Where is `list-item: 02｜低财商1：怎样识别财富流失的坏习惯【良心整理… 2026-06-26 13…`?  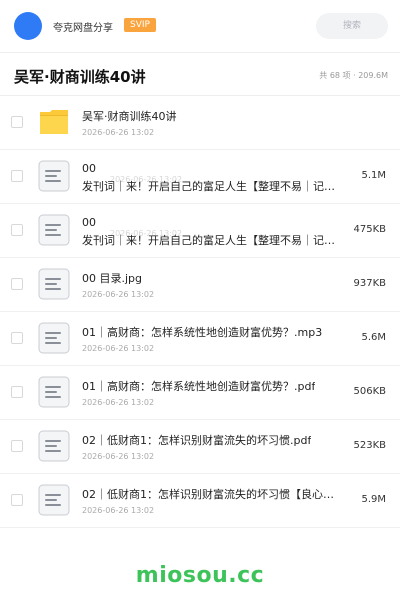 list-item: 02｜低财商1：怎样识别财富流失的坏习惯【良心整理… 2026-06-26 13… is located at coordinates (200, 501).